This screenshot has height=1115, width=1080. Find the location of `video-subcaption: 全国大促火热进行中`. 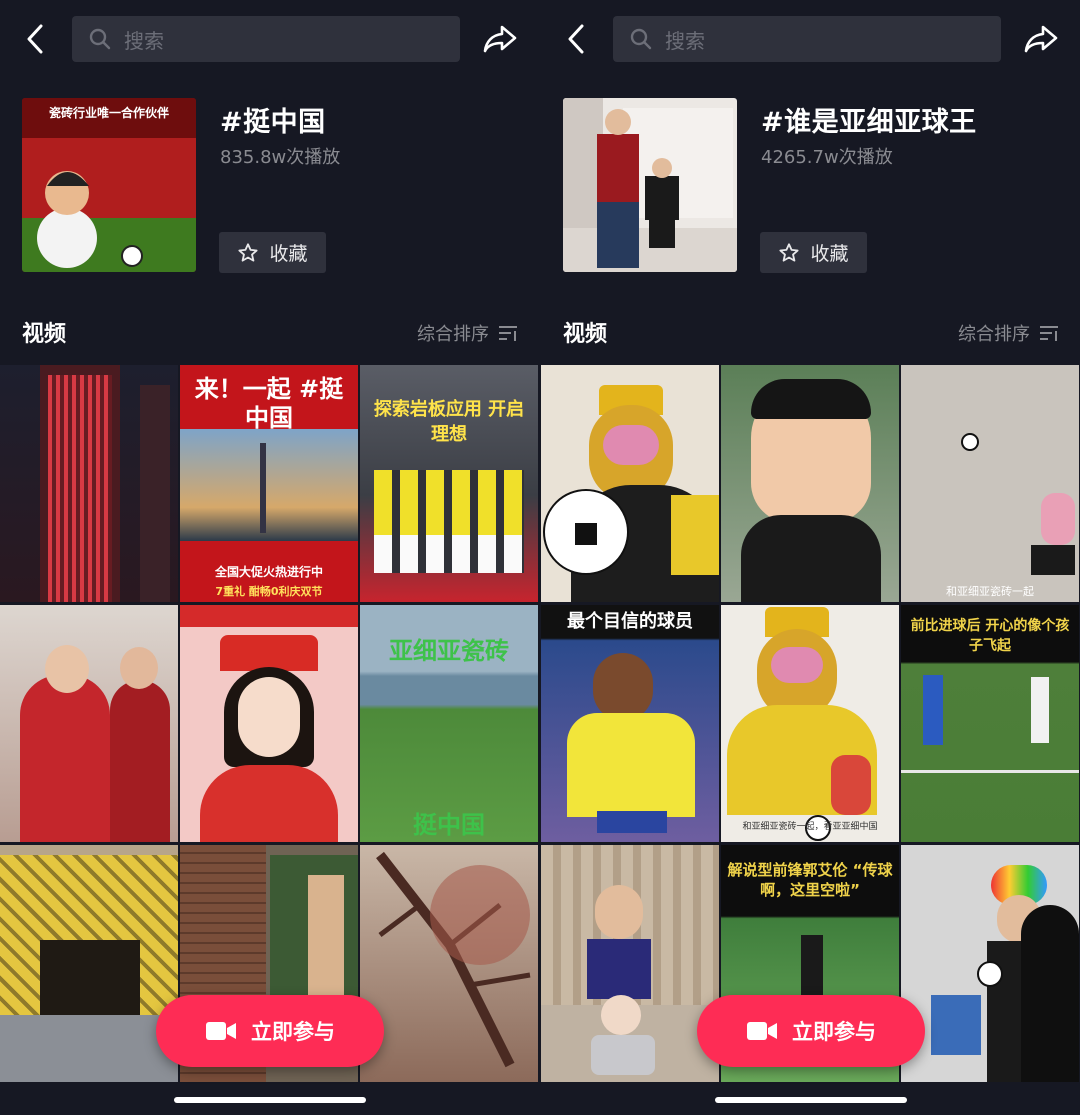

video-subcaption: 全国大促火热进行中 is located at coordinates (268, 572).